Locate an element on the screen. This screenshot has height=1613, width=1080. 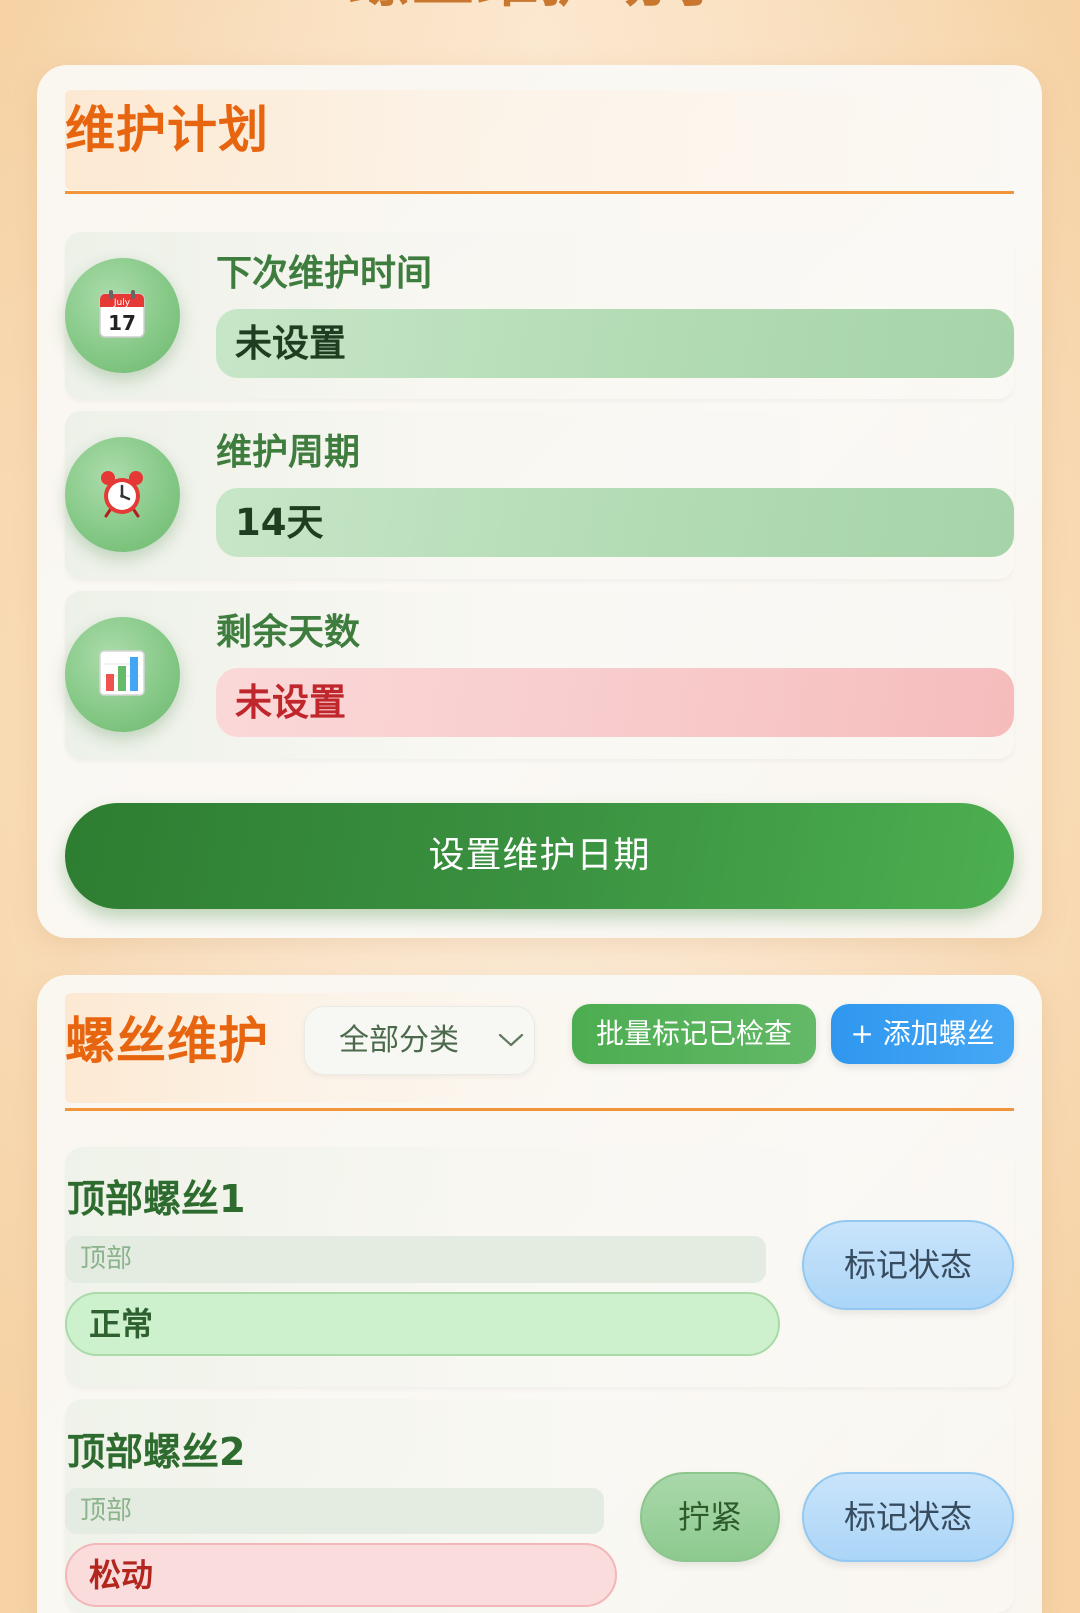
alarm-clock-icon is located at coordinates (122, 494).